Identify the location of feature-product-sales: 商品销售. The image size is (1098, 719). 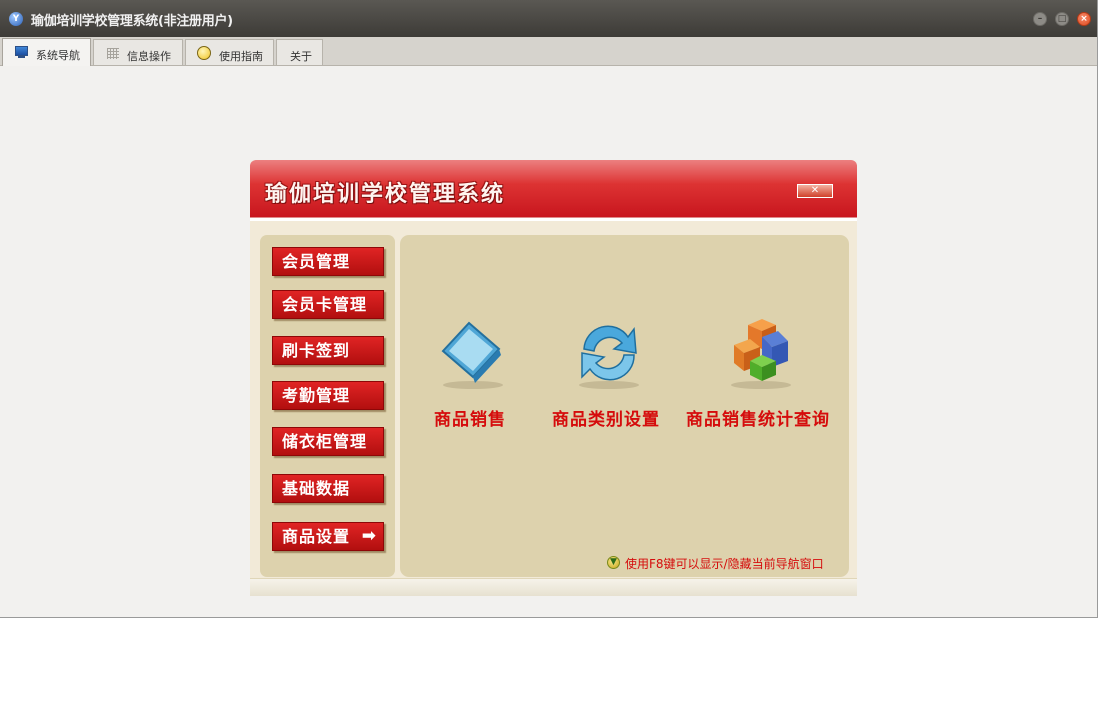
(472, 380).